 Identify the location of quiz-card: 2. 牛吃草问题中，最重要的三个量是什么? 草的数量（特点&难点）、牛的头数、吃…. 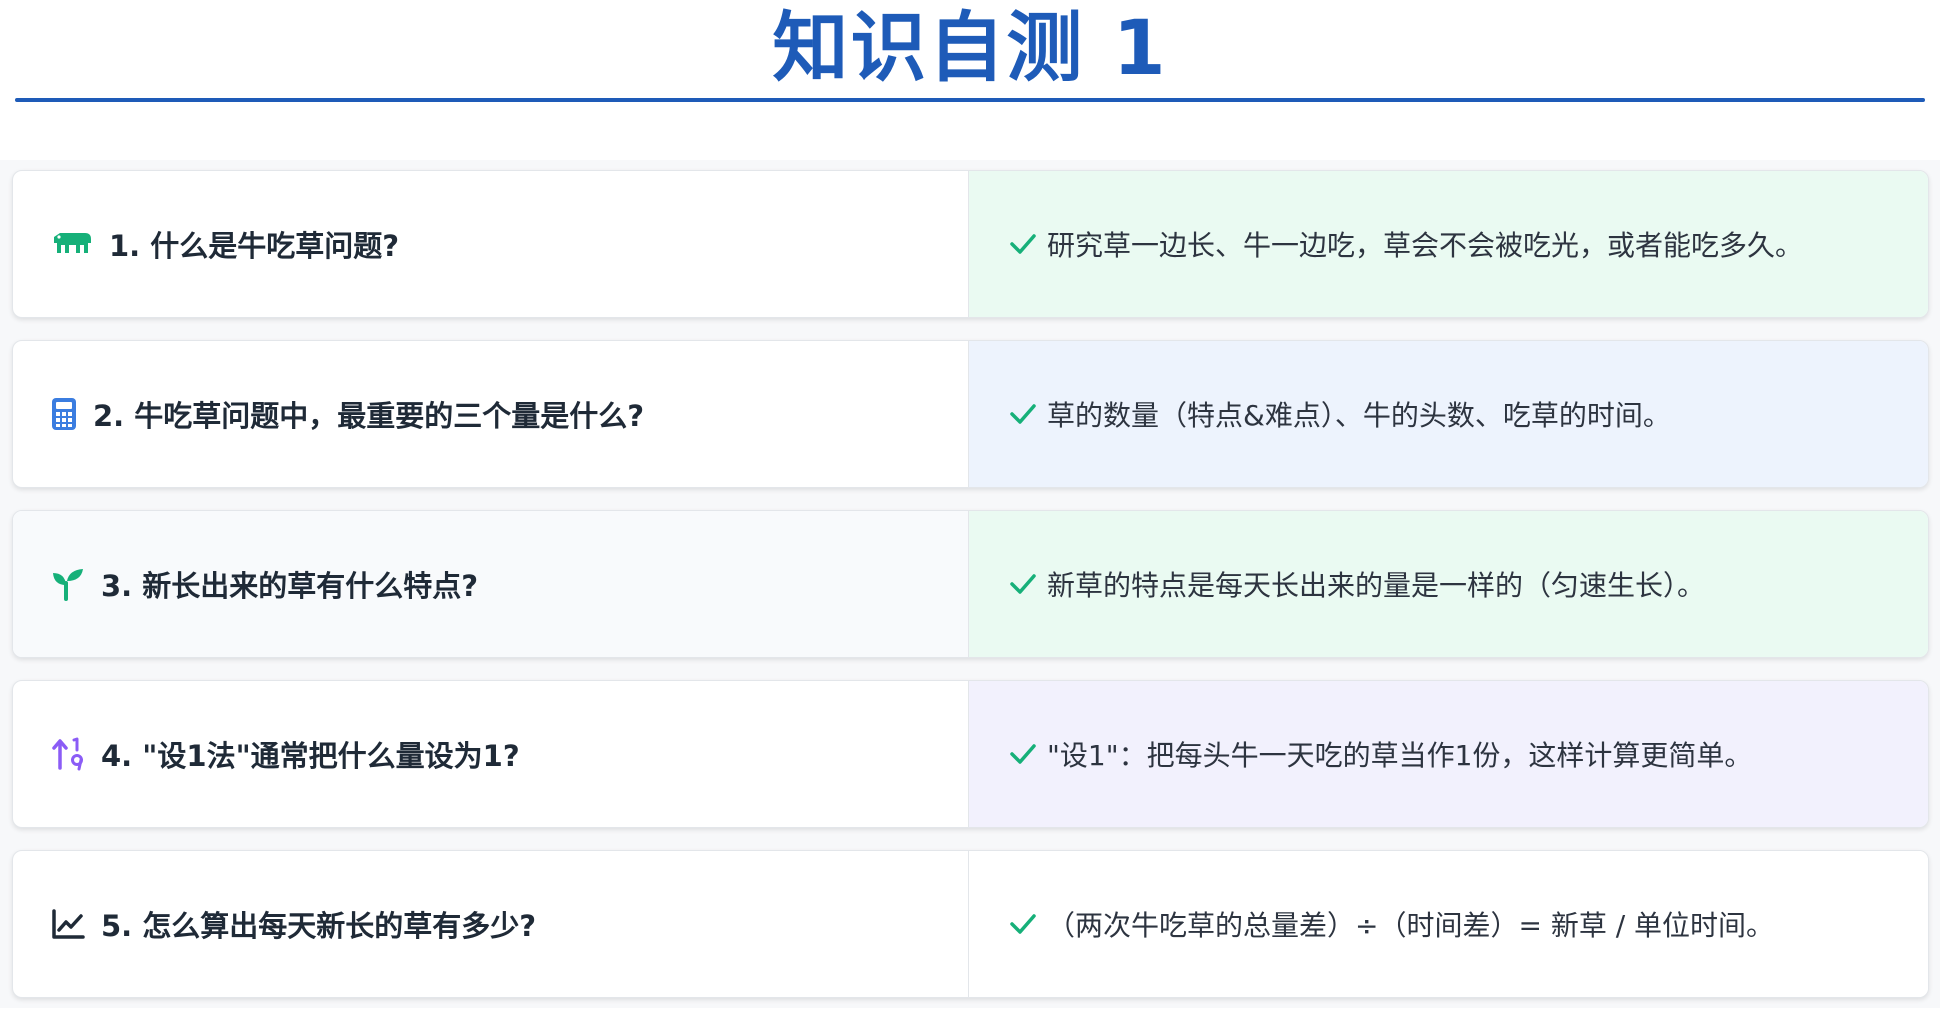
(970, 414).